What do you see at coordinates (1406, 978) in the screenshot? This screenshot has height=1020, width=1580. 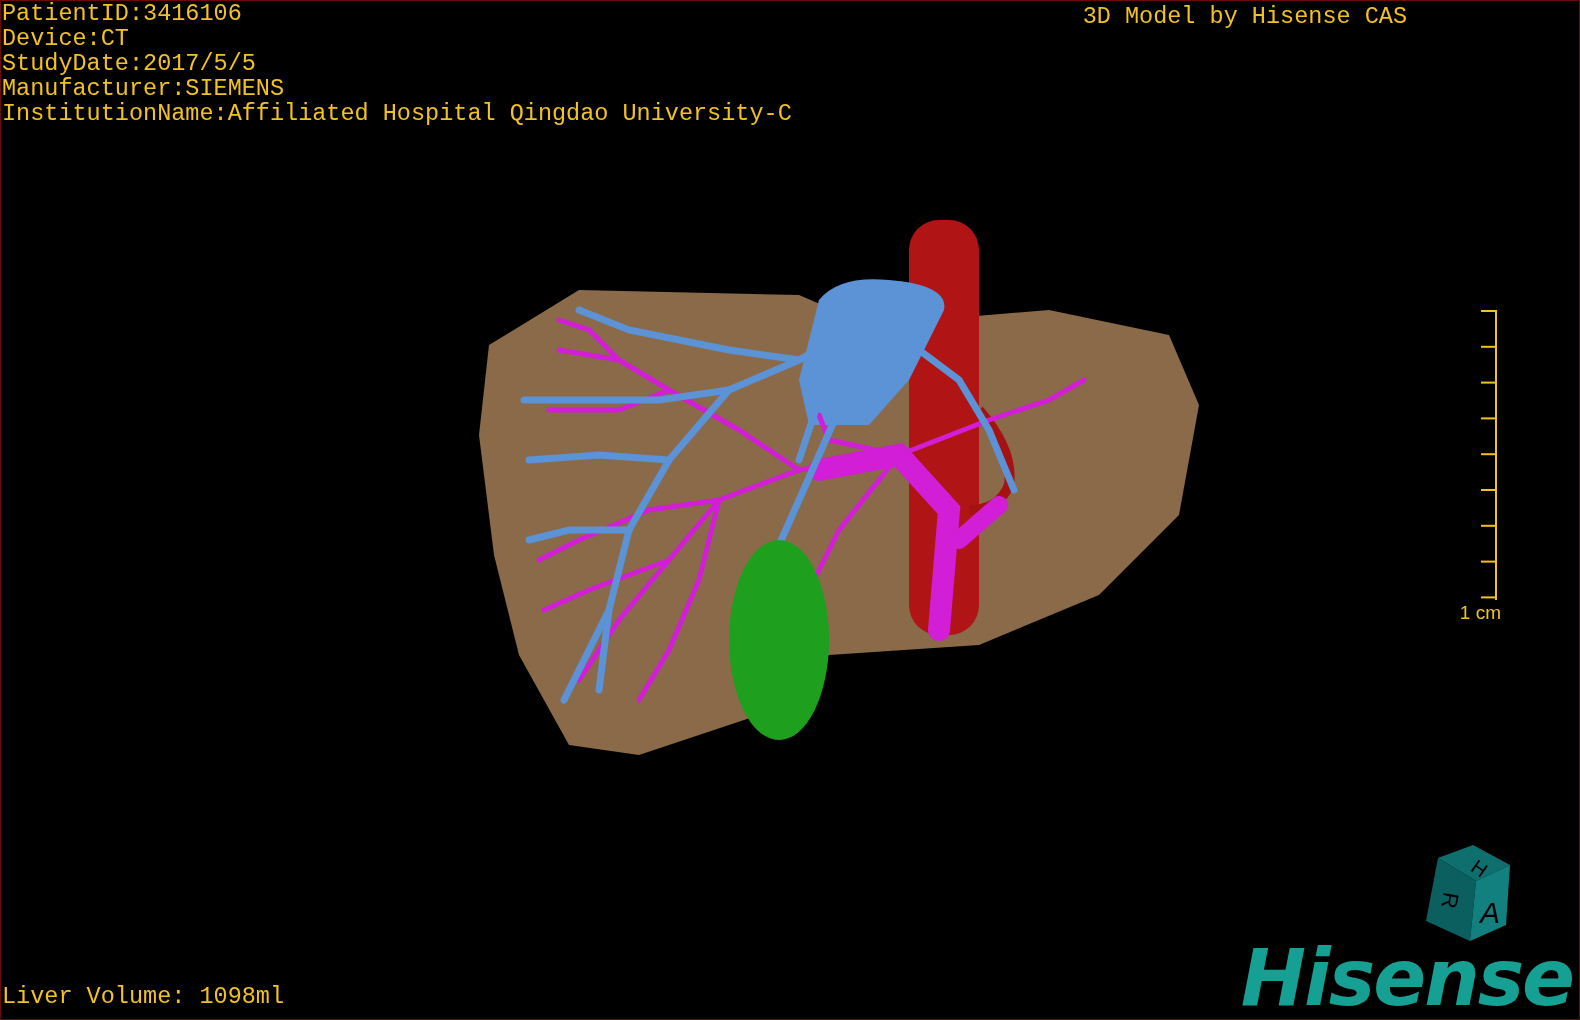 I see `brand-logo: Hisense` at bounding box center [1406, 978].